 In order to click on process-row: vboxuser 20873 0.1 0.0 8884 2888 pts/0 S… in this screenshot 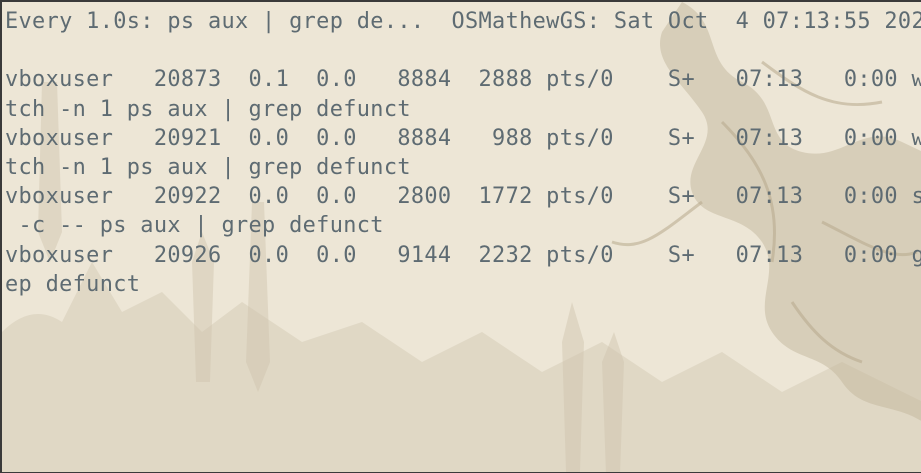, I will do `click(463, 80)`.